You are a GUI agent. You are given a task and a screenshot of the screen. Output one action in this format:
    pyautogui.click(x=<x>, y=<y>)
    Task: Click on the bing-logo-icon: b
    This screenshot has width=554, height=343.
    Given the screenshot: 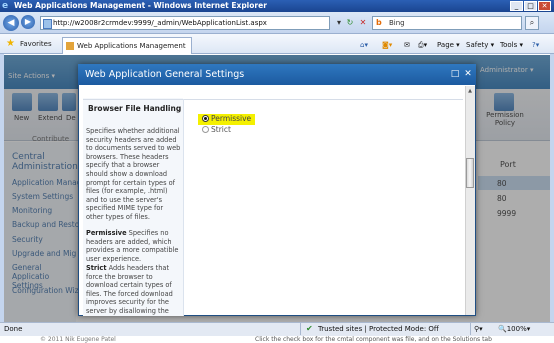 What is the action you would take?
    pyautogui.click(x=379, y=22)
    